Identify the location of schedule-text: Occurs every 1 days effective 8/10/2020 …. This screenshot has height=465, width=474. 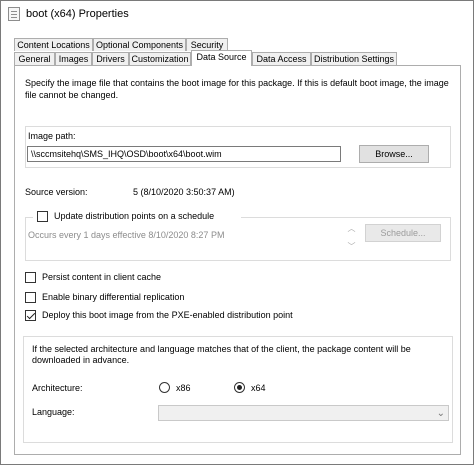
(126, 235).